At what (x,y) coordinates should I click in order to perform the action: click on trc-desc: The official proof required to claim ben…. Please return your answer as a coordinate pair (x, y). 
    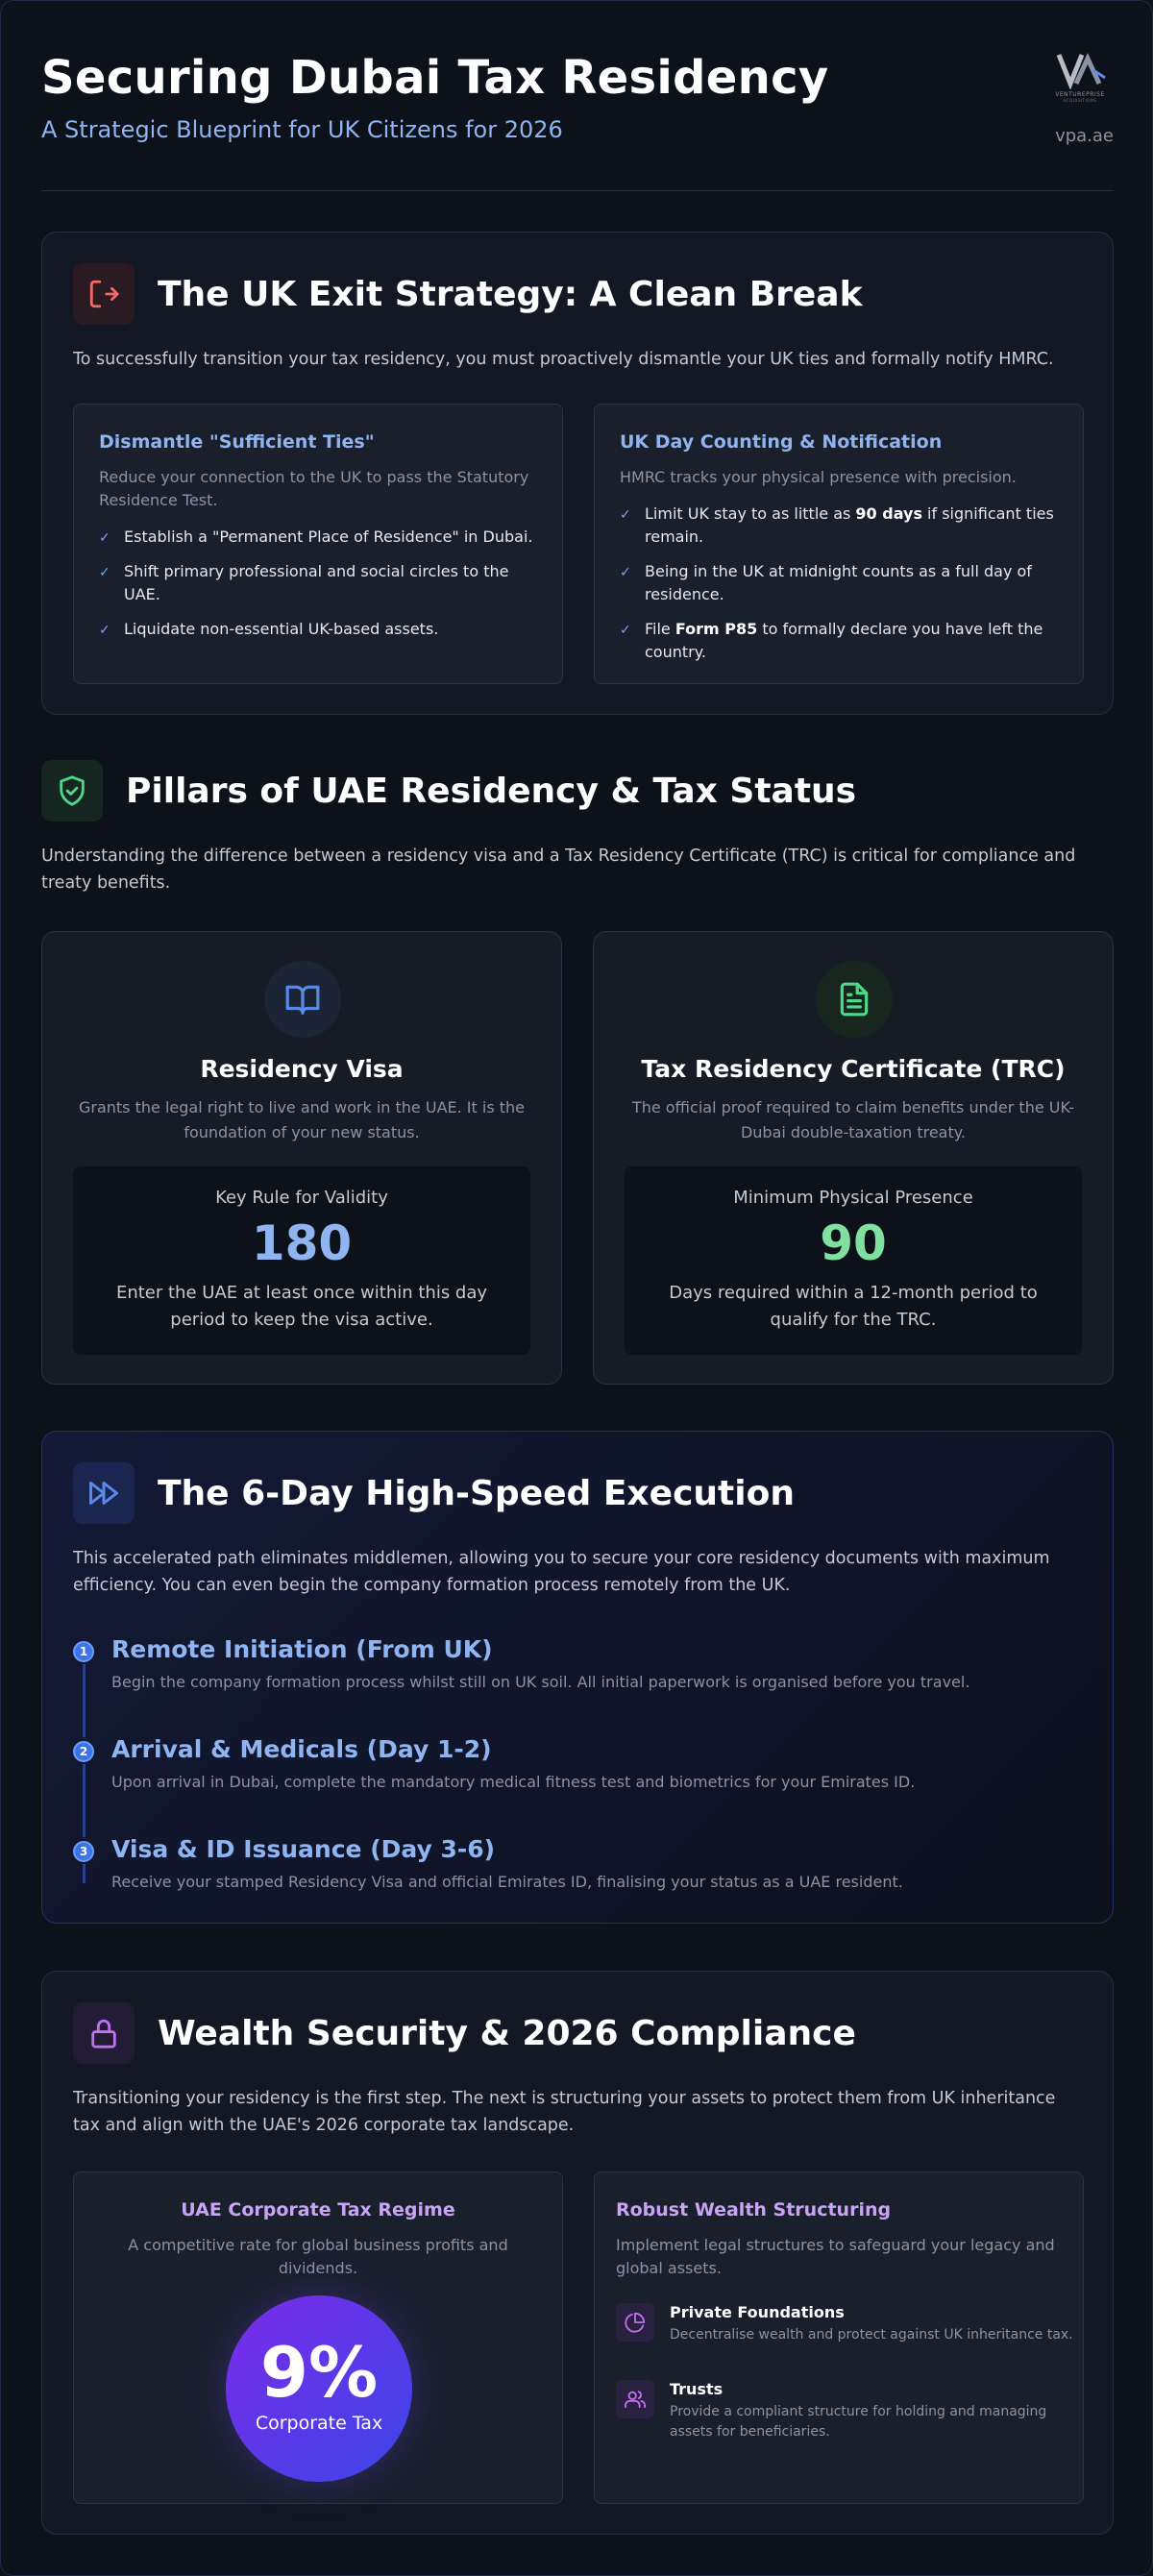
    Looking at the image, I should click on (853, 1119).